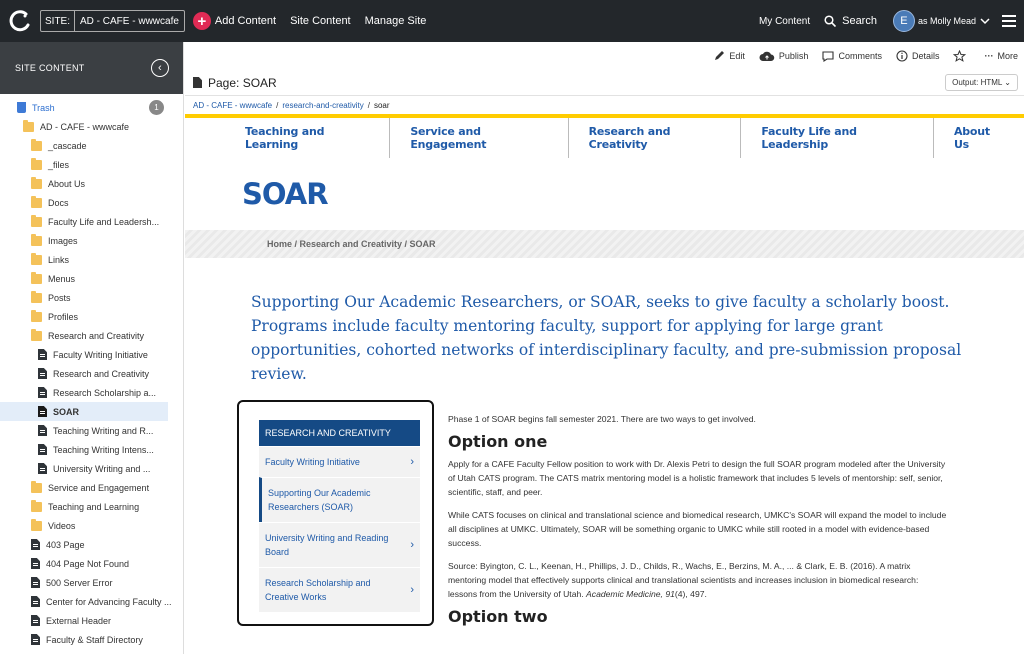  Describe the element at coordinates (99, 487) in the screenshot. I see `tree-item-label: Service and Engagement` at that location.